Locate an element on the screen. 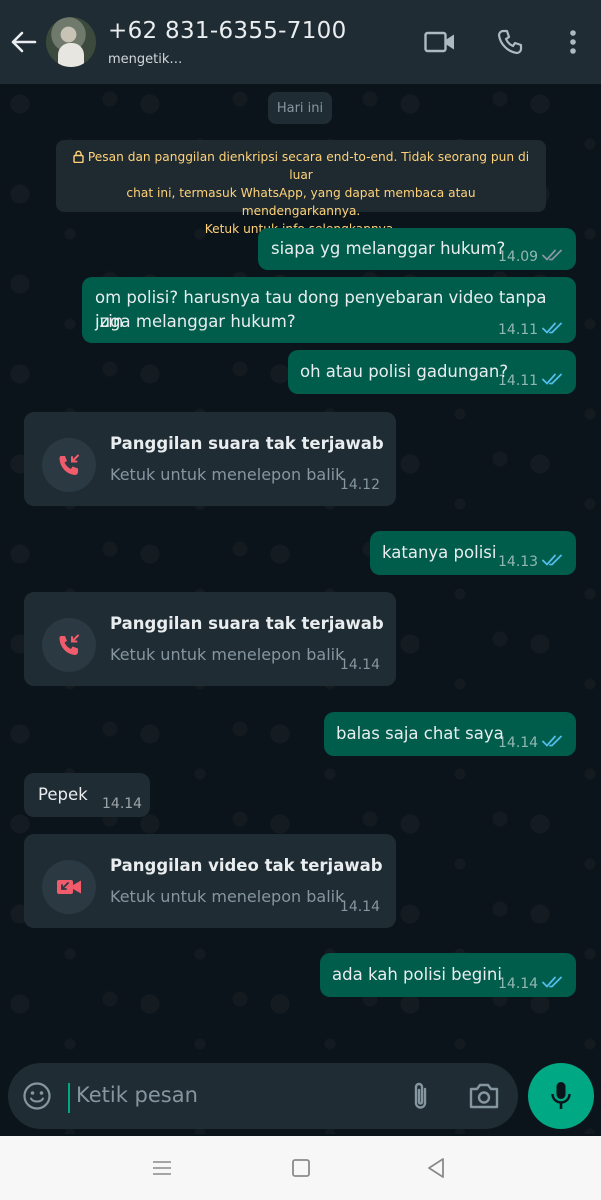 Image resolution: width=601 pixels, height=1200 pixels. back-arrow-icon is located at coordinates (24, 42).